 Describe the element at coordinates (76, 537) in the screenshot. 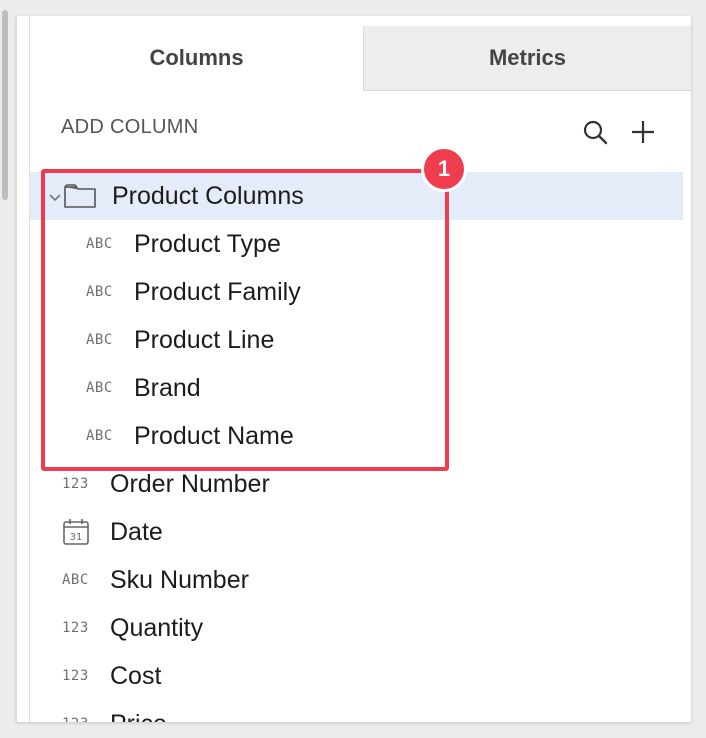

I see `svg-text: 31` at that location.